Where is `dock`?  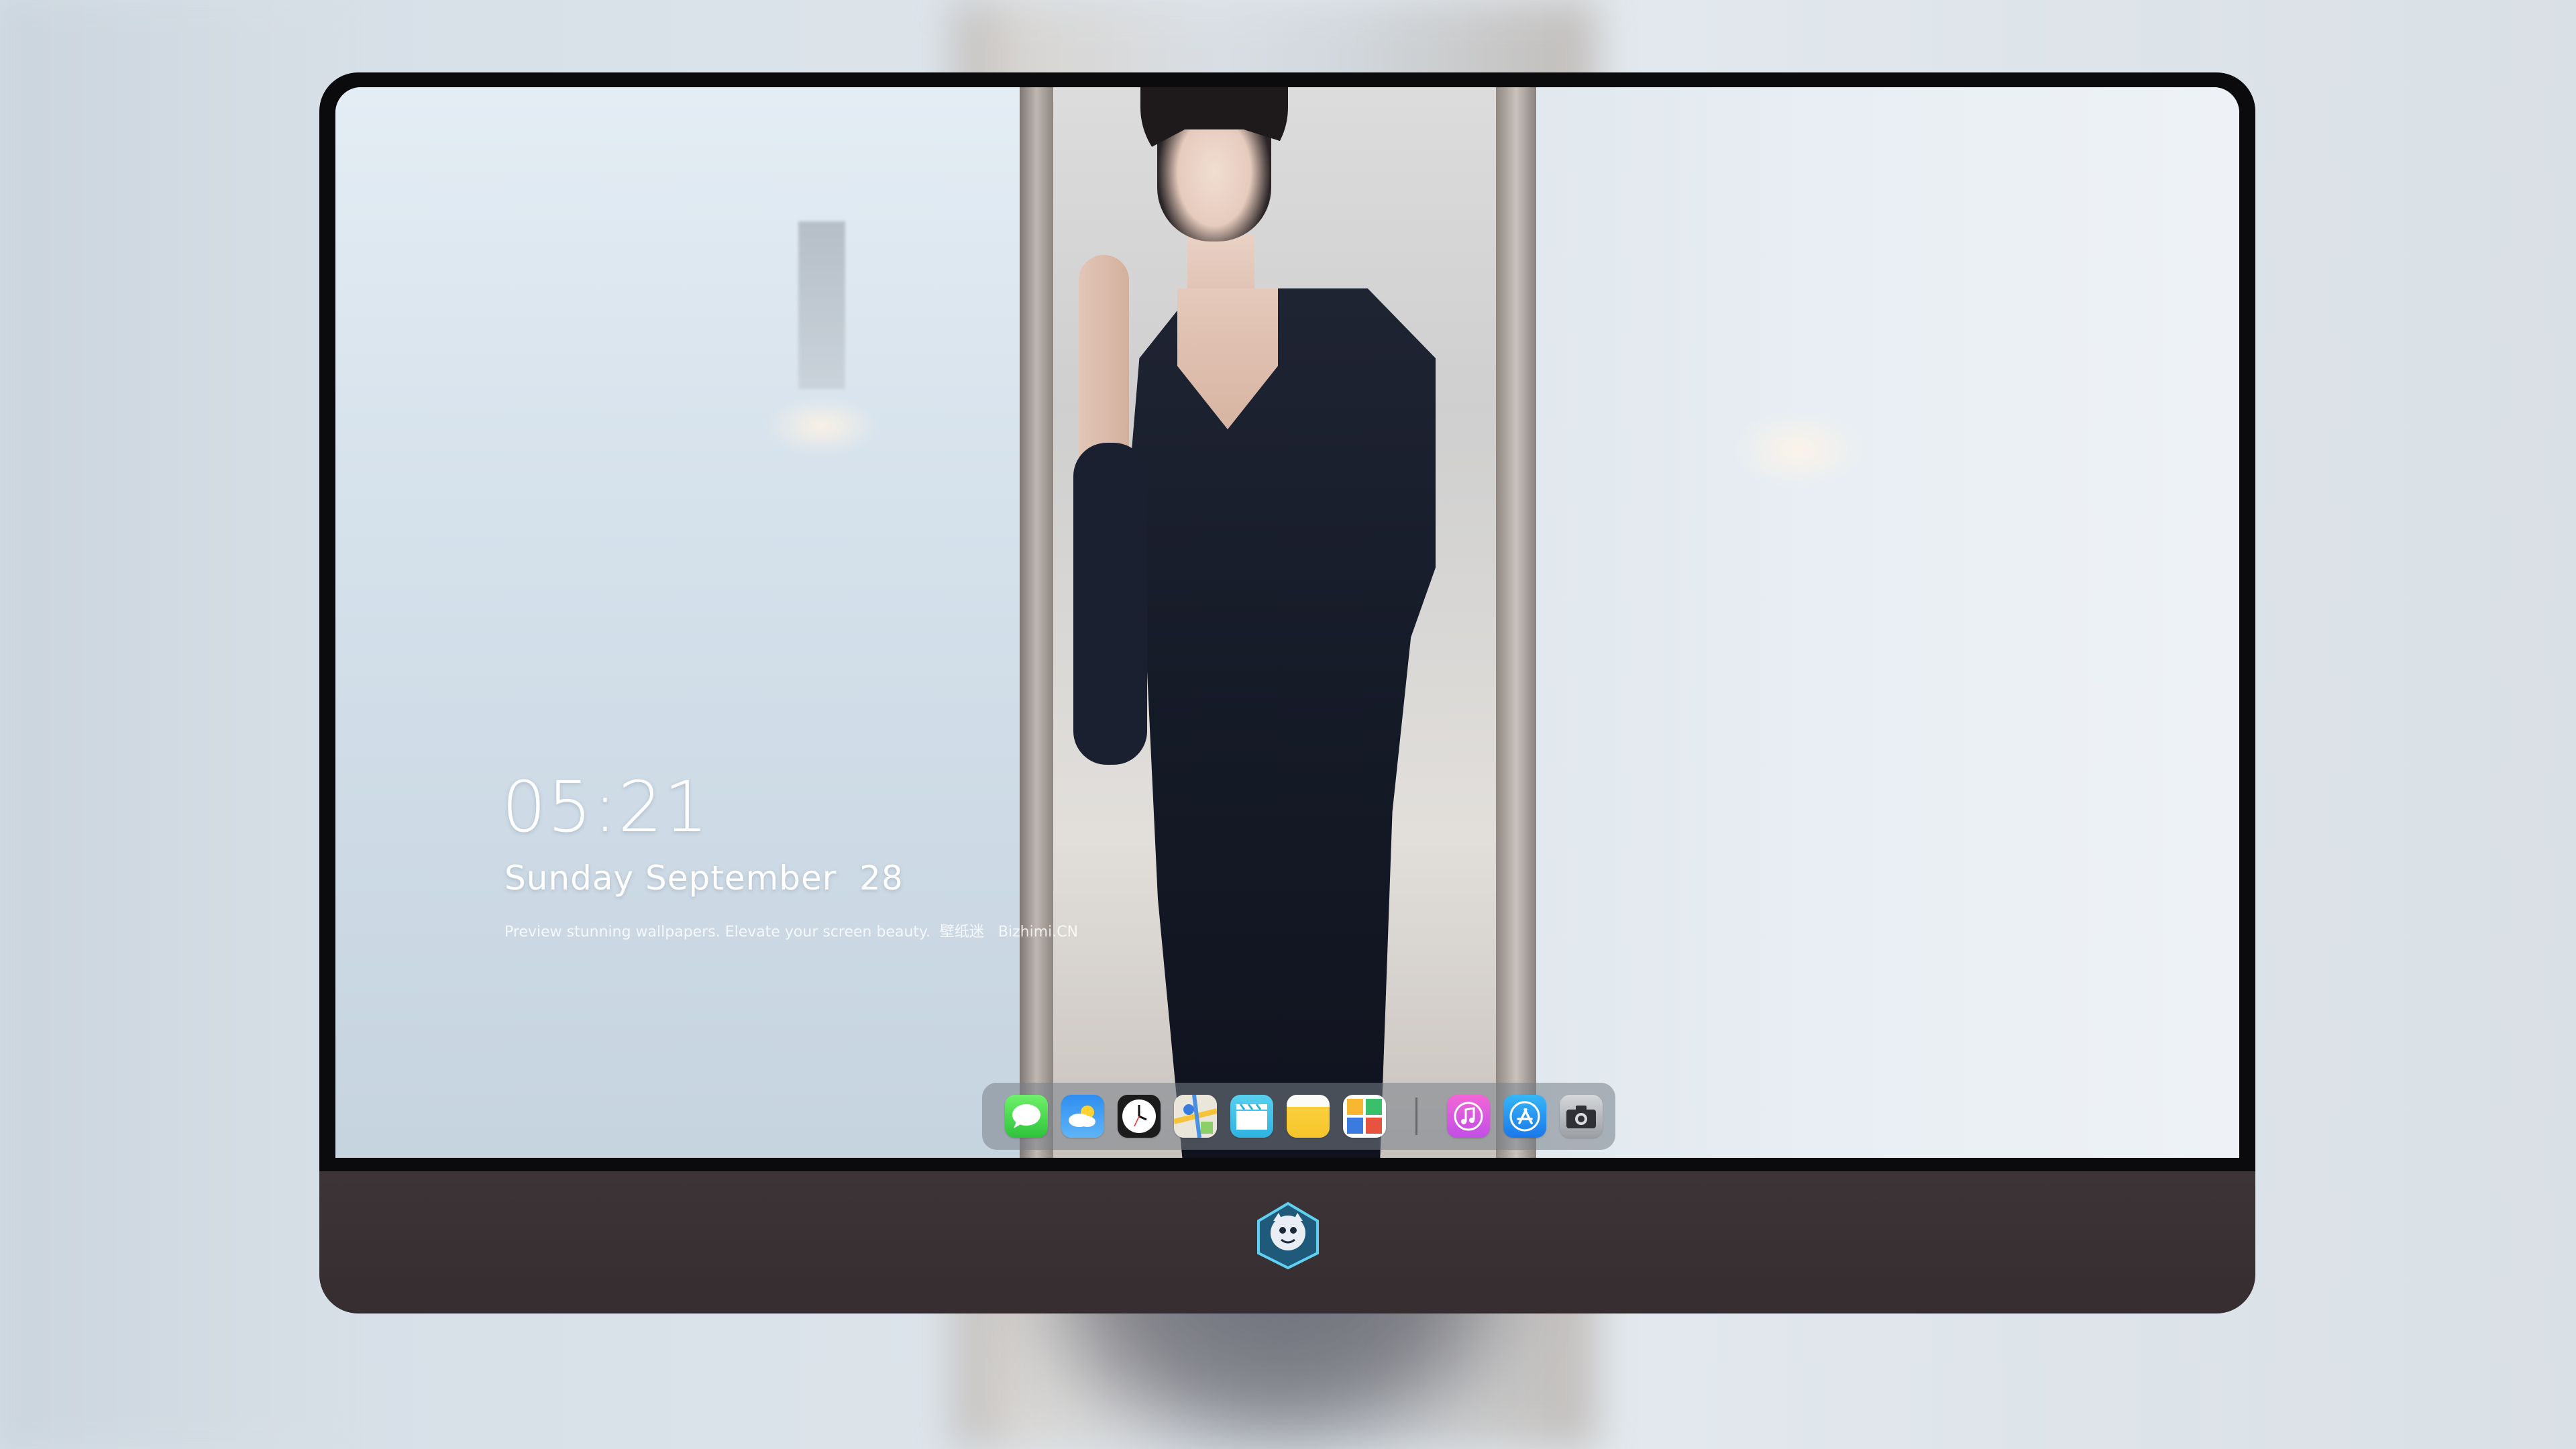 dock is located at coordinates (1298, 1116).